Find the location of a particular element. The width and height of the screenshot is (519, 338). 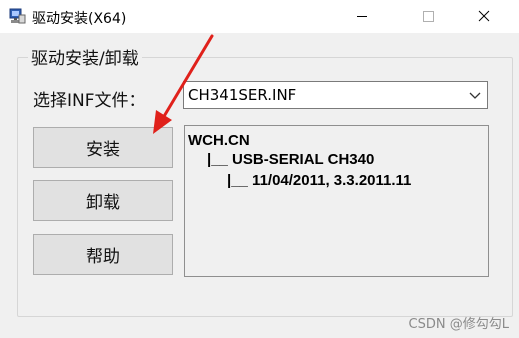

install-button: 安装 is located at coordinates (103, 147).